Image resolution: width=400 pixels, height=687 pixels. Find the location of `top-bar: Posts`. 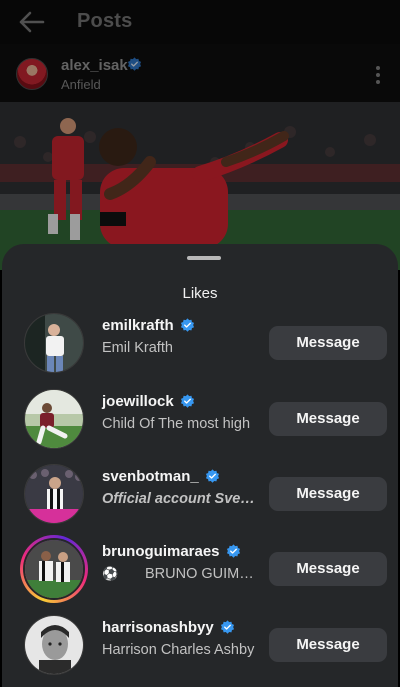

top-bar: Posts is located at coordinates (200, 22).